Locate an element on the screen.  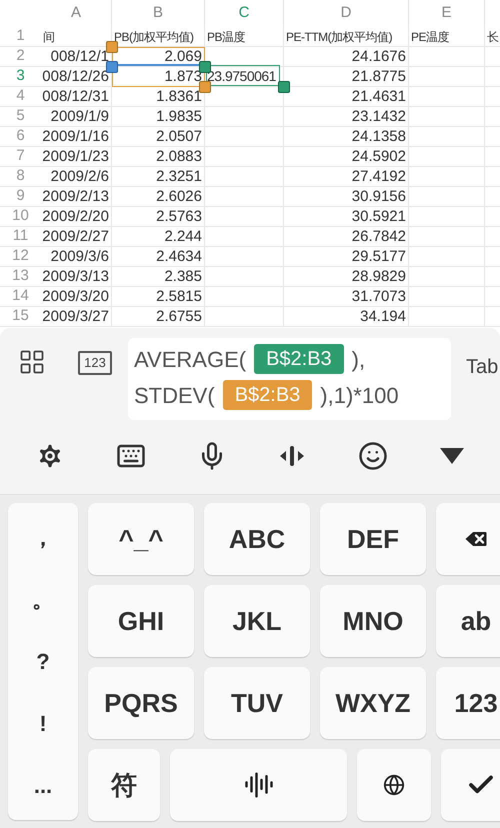
table-cell: 2009/2/20 is located at coordinates (75, 216).